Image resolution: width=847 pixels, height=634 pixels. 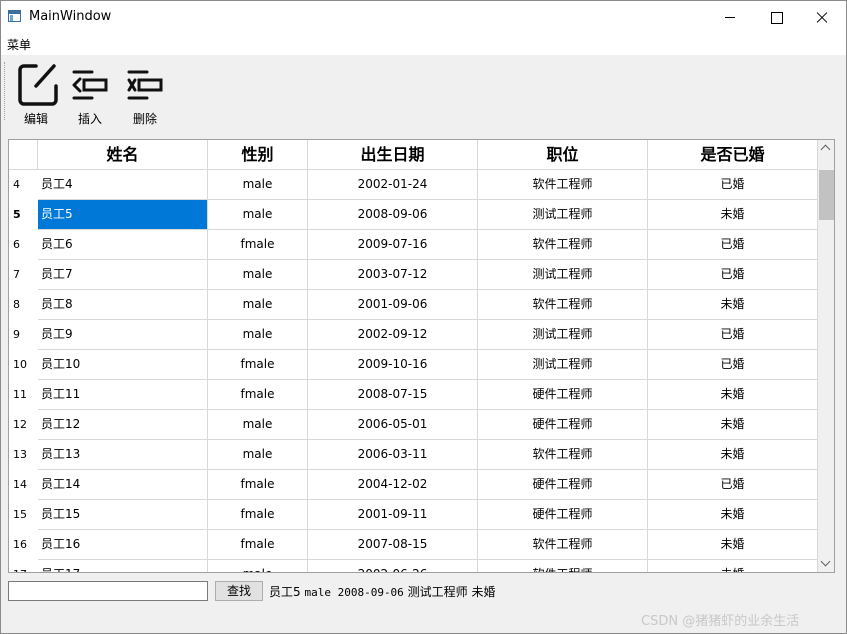 I want to click on row-header: 4, so click(x=23, y=185).